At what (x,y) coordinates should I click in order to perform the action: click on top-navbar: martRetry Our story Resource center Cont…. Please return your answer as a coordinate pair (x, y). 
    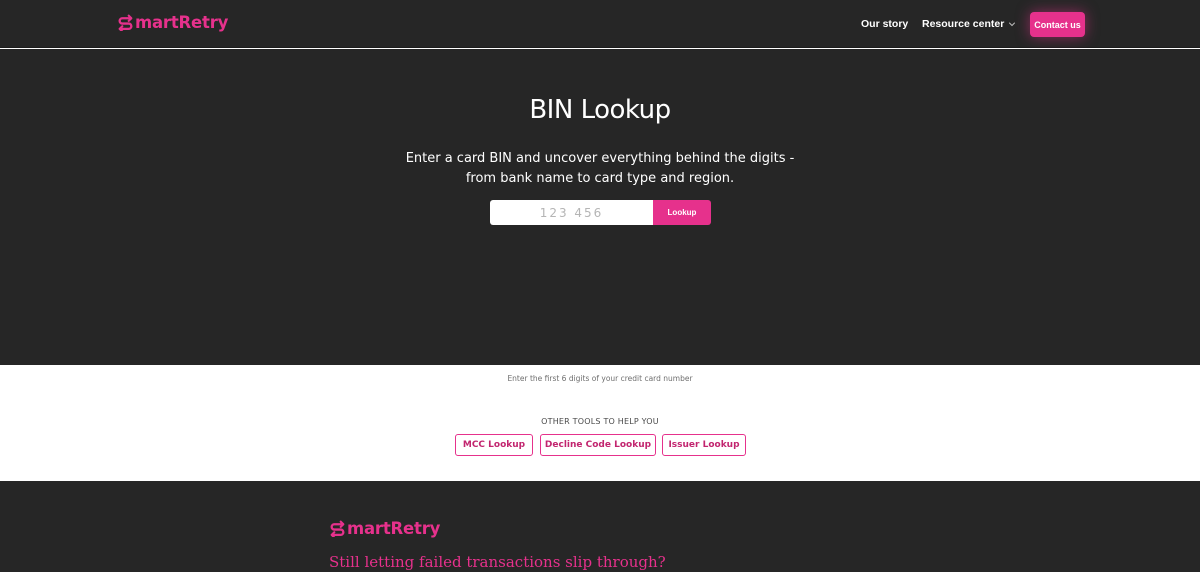
    Looking at the image, I should click on (600, 24).